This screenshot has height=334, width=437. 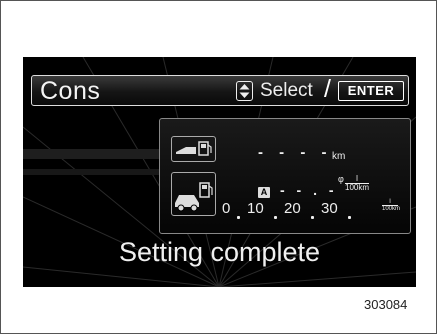 I want to click on mode-badge: A, so click(x=264, y=192).